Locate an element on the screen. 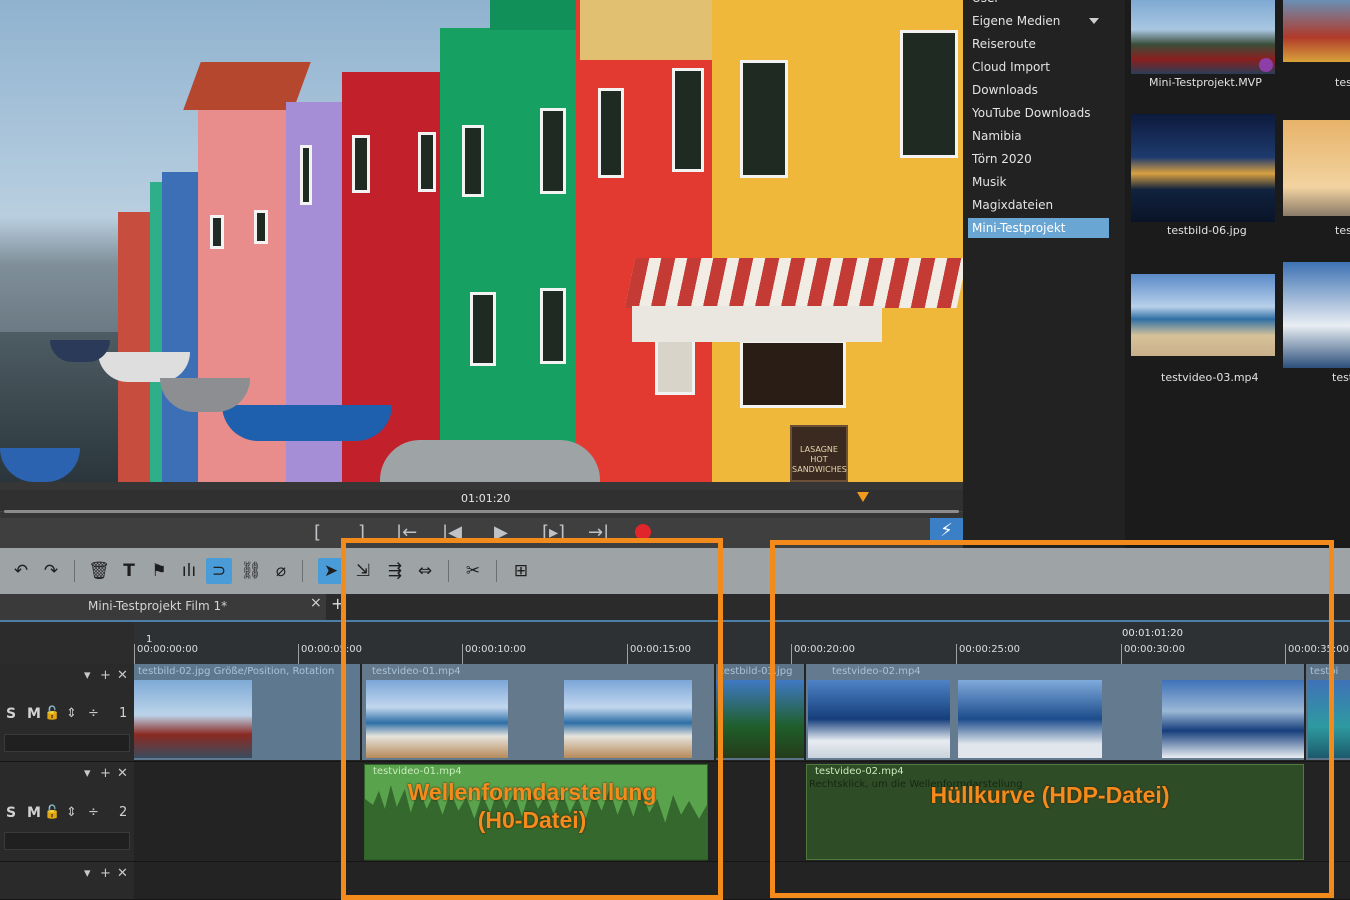 The width and height of the screenshot is (1350, 900). delete-icon: 🗑 is located at coordinates (99, 571).